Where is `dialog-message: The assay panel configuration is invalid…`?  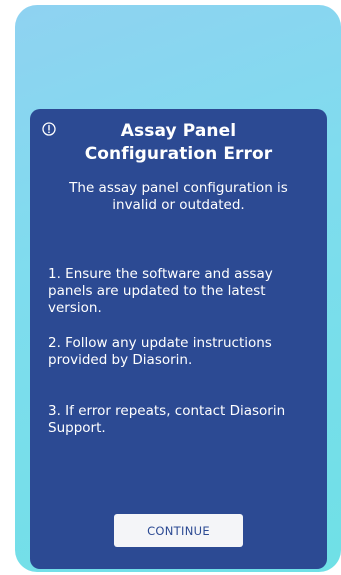 dialog-message: The assay panel configuration is invalid… is located at coordinates (178, 196).